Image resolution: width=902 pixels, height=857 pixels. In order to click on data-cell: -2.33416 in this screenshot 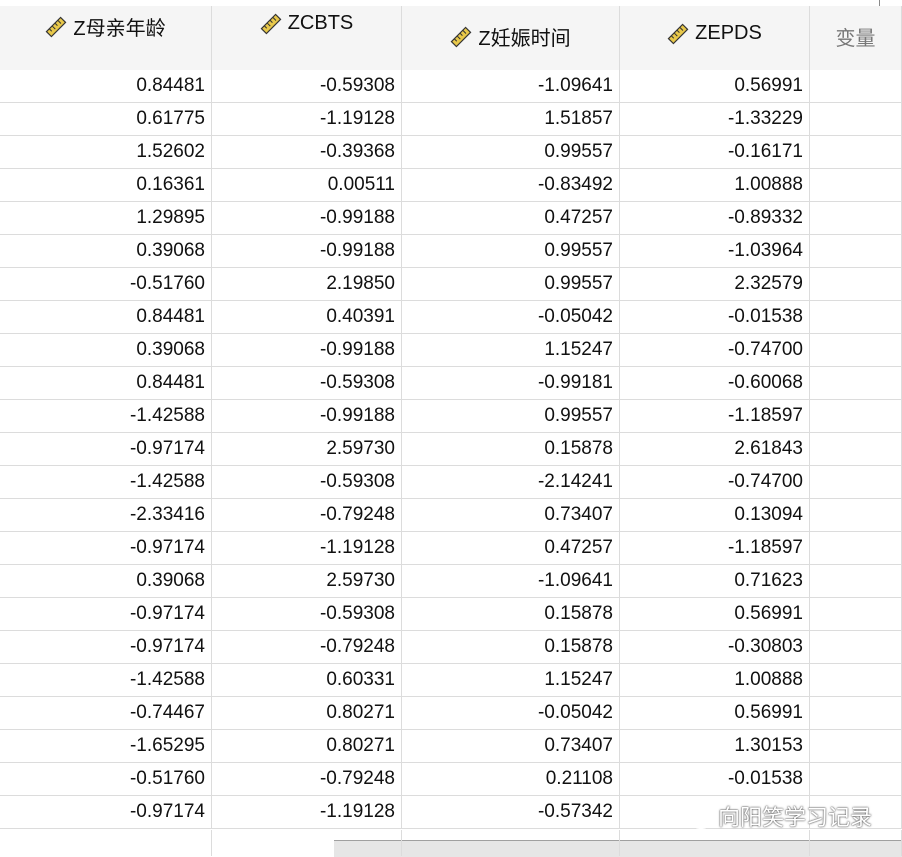, I will do `click(106, 515)`.